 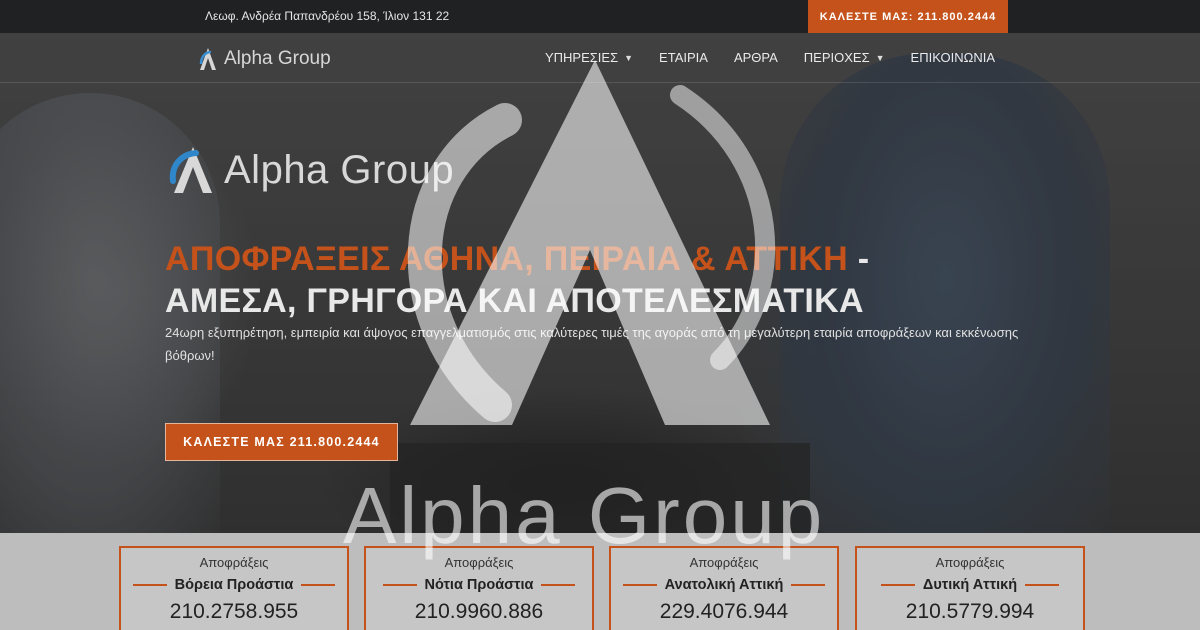 What do you see at coordinates (234, 612) in the screenshot?
I see `card-phone: 210.2758.955` at bounding box center [234, 612].